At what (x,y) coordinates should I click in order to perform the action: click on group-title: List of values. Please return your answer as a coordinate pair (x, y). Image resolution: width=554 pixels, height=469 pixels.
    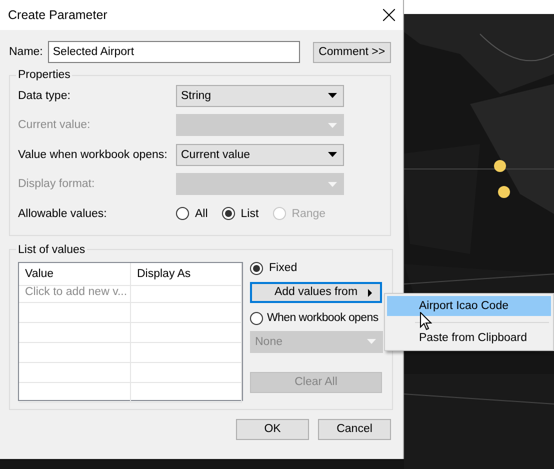
    Looking at the image, I should click on (51, 250).